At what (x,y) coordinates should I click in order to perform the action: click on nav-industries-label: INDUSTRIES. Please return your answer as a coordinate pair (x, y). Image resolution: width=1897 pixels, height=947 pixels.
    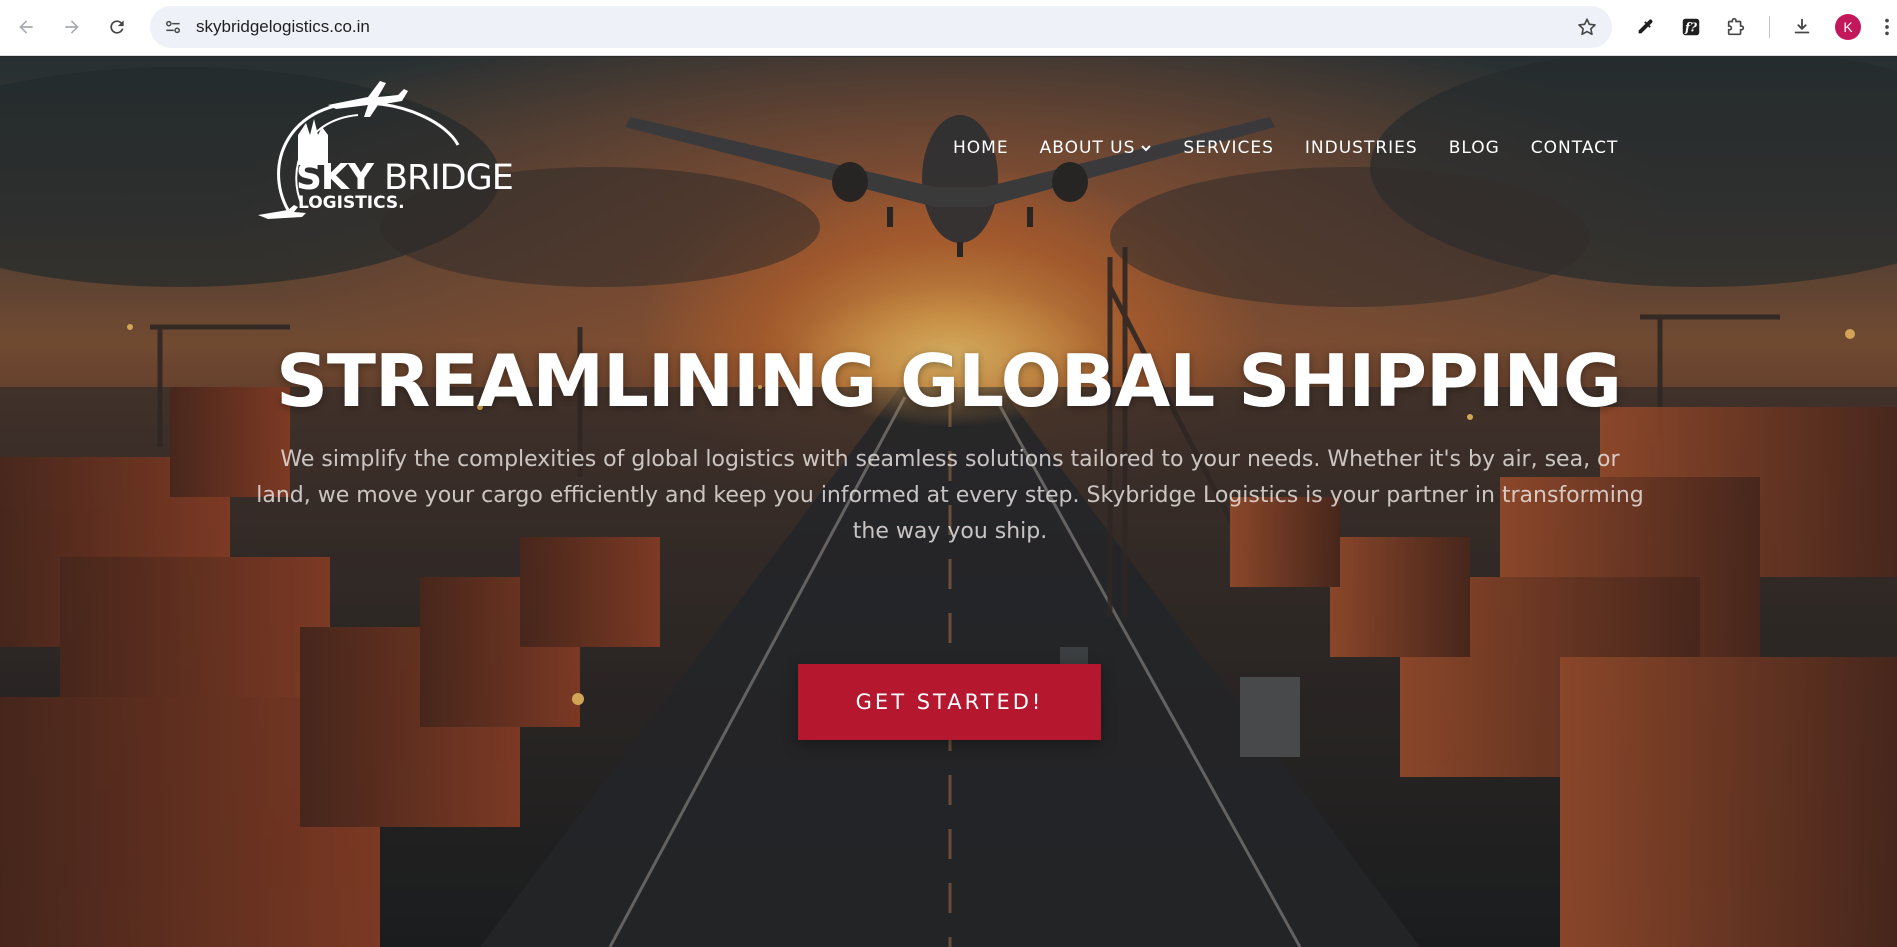
    Looking at the image, I should click on (1361, 148).